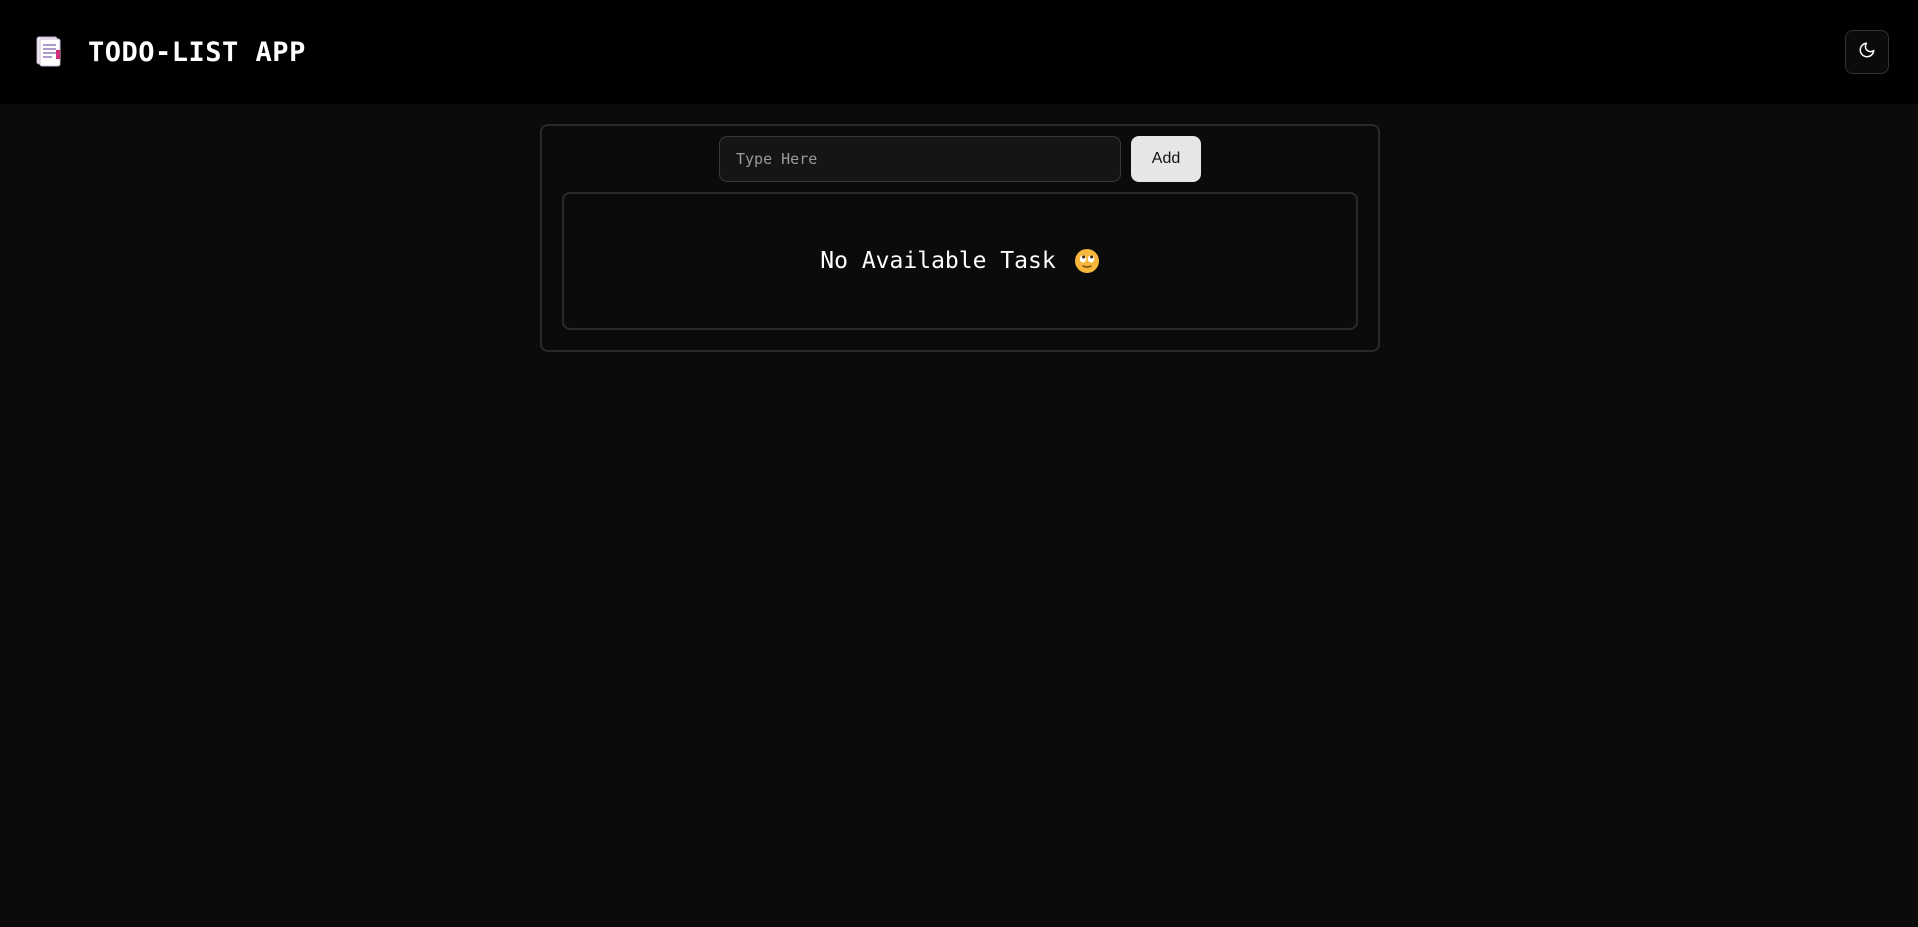 The height and width of the screenshot is (927, 1918). Describe the element at coordinates (49, 52) in the screenshot. I see `notepad-icon` at that location.